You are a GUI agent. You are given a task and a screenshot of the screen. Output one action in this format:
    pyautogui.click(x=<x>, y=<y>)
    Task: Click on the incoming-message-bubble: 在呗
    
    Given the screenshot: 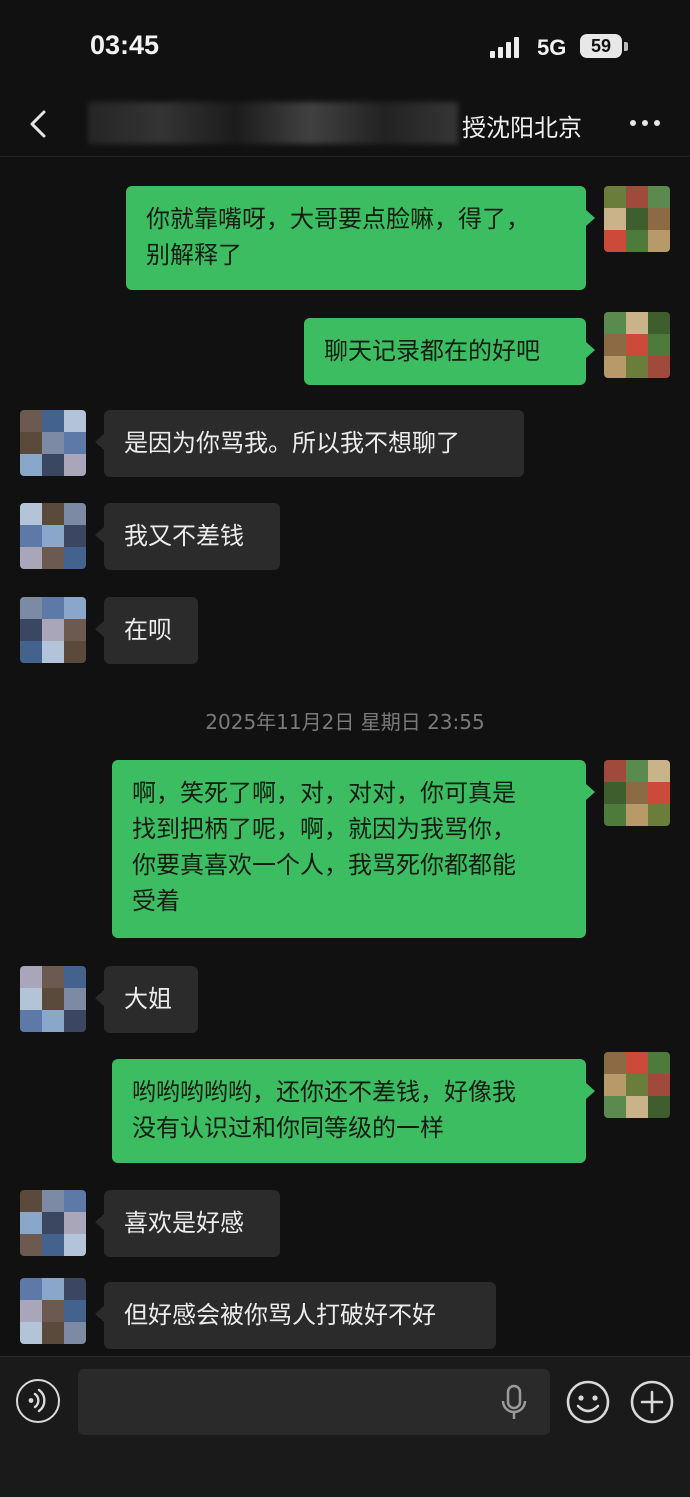 What is the action you would take?
    pyautogui.click(x=151, y=630)
    